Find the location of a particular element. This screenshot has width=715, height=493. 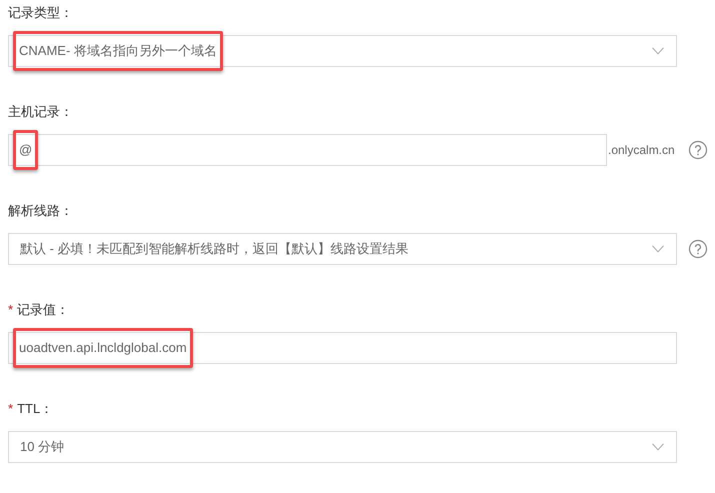

field-label: 主机记录： is located at coordinates (40, 112).